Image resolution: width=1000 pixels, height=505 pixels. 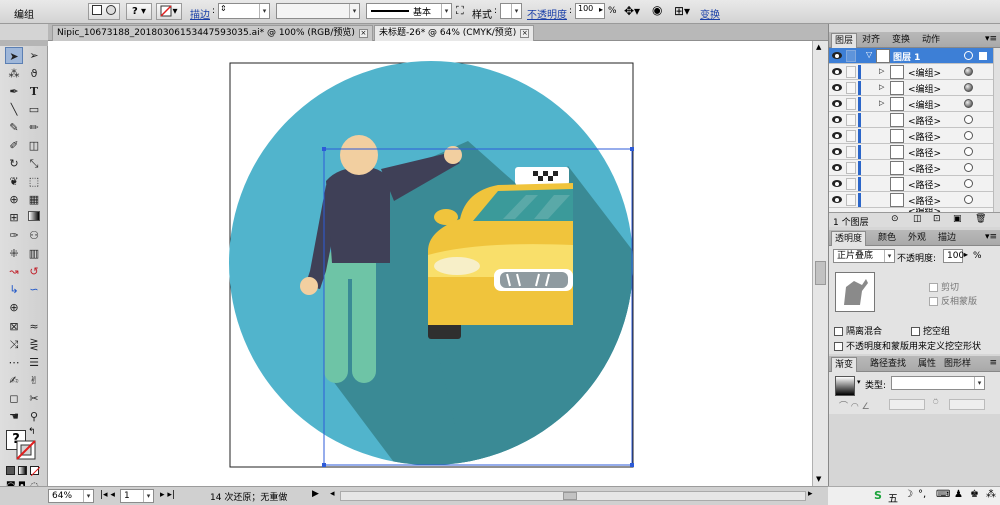 What do you see at coordinates (953, 256) in the screenshot?
I see `panel-opacity-input: 100` at bounding box center [953, 256].